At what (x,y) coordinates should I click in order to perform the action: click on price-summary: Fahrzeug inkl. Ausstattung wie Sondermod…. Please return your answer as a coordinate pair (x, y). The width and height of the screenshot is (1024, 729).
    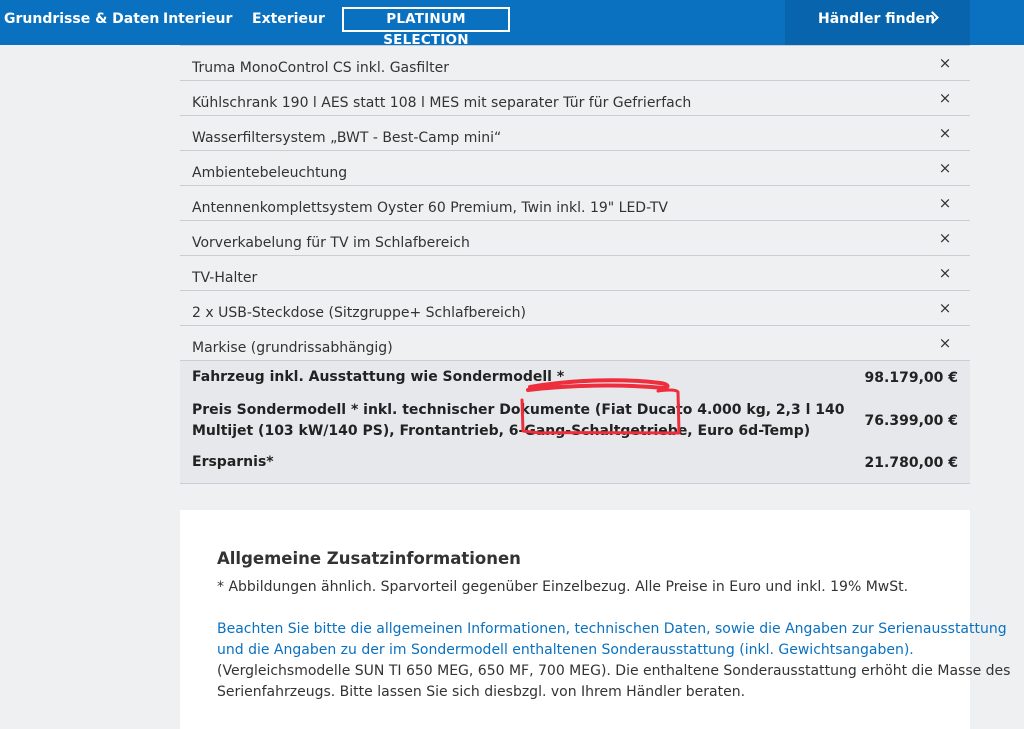
    Looking at the image, I should click on (575, 422).